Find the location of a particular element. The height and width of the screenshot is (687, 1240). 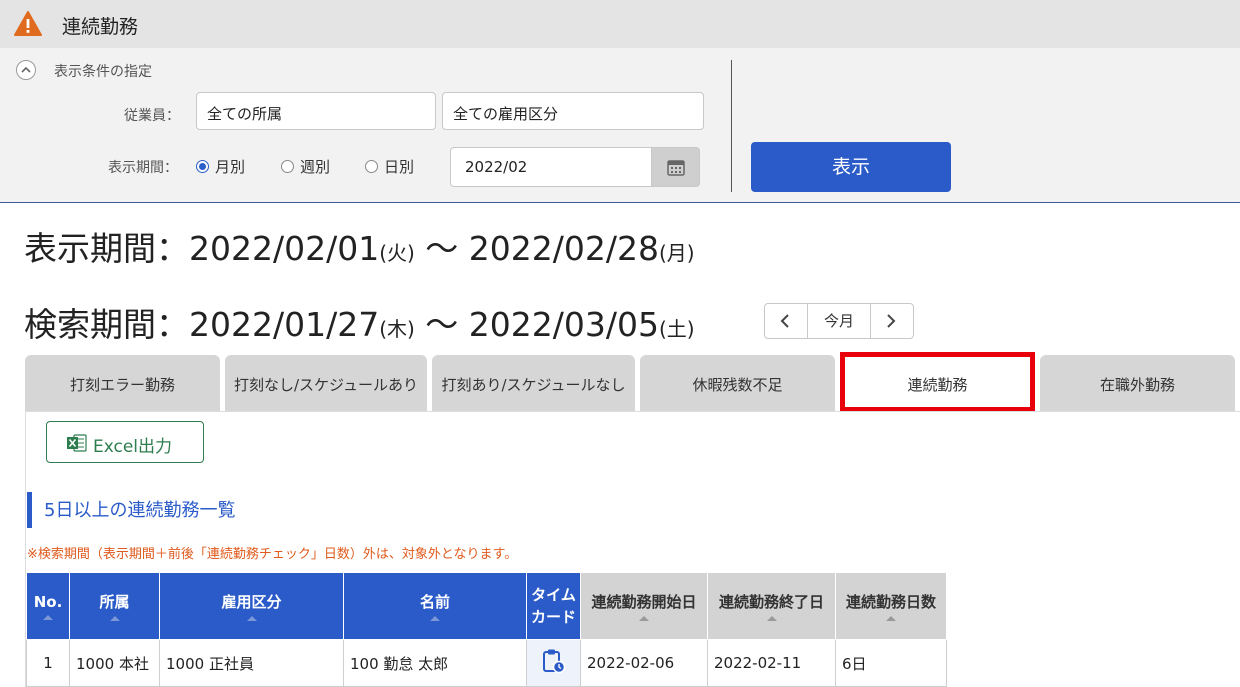

affiliation-select: 全ての所属 is located at coordinates (316, 111).